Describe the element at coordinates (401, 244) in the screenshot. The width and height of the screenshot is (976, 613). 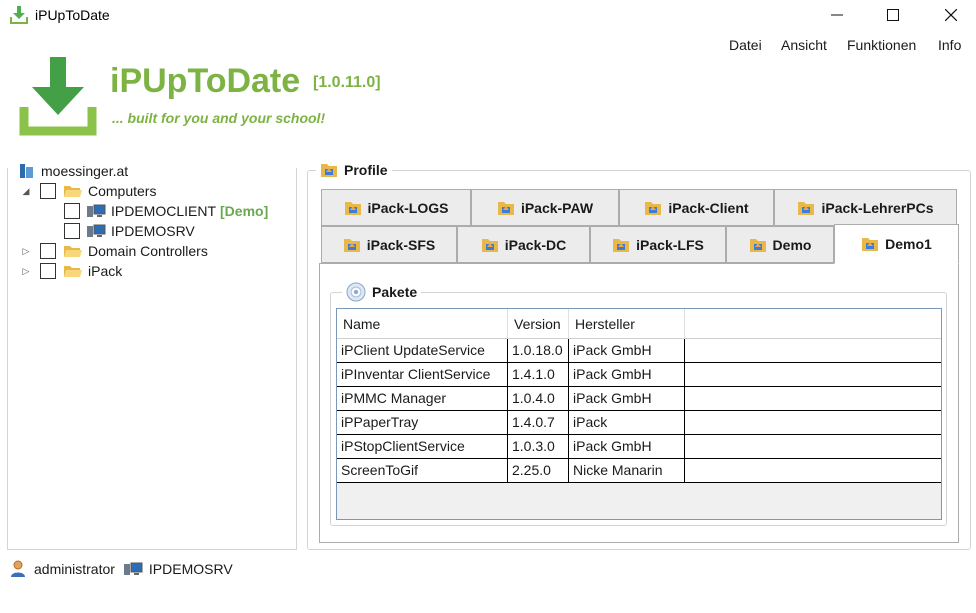
I see `tab-label: iPack-SFS` at that location.